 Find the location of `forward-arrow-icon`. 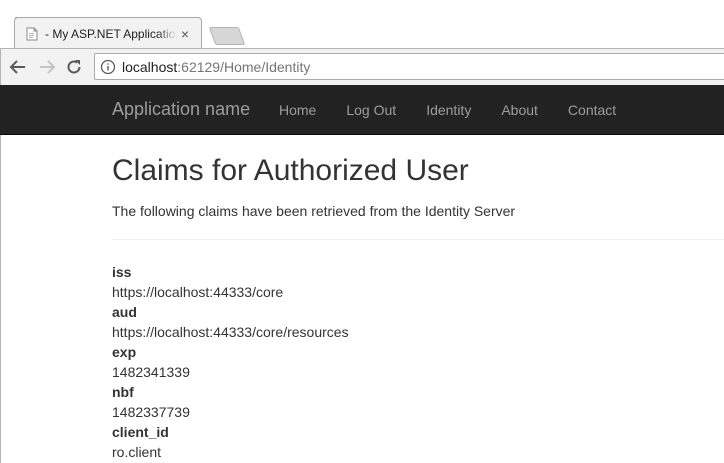

forward-arrow-icon is located at coordinates (48, 67).